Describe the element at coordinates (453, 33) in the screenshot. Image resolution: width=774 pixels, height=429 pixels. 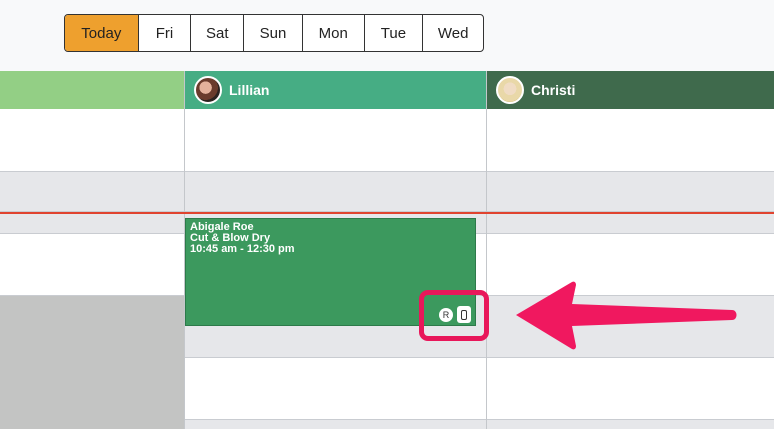
I see `tab-wed: Wed` at that location.